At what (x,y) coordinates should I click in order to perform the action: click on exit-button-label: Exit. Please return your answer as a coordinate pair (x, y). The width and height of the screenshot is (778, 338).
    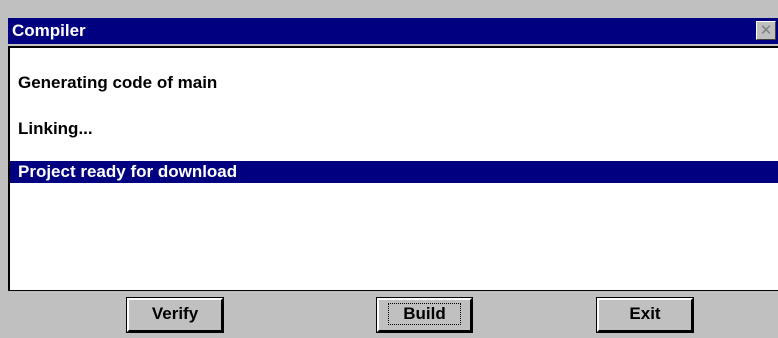
    Looking at the image, I should click on (645, 313).